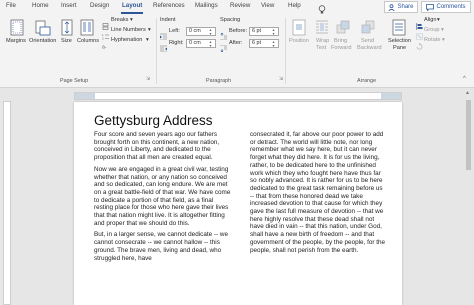  Describe the element at coordinates (238, 96) in the screenshot. I see `horizontal-ruler` at that location.